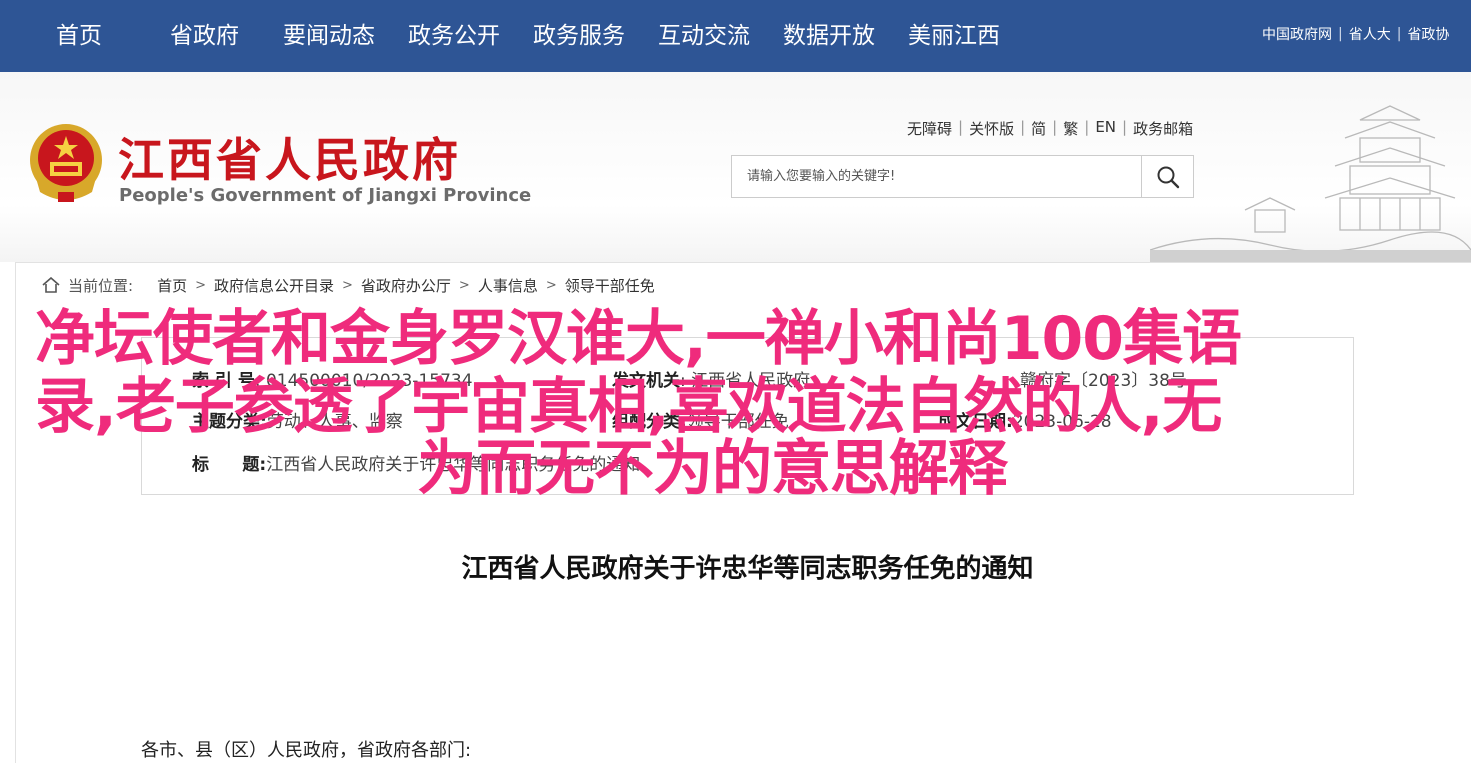  What do you see at coordinates (649, 422) in the screenshot?
I see `info-topic-label: 组配分类:` at bounding box center [649, 422].